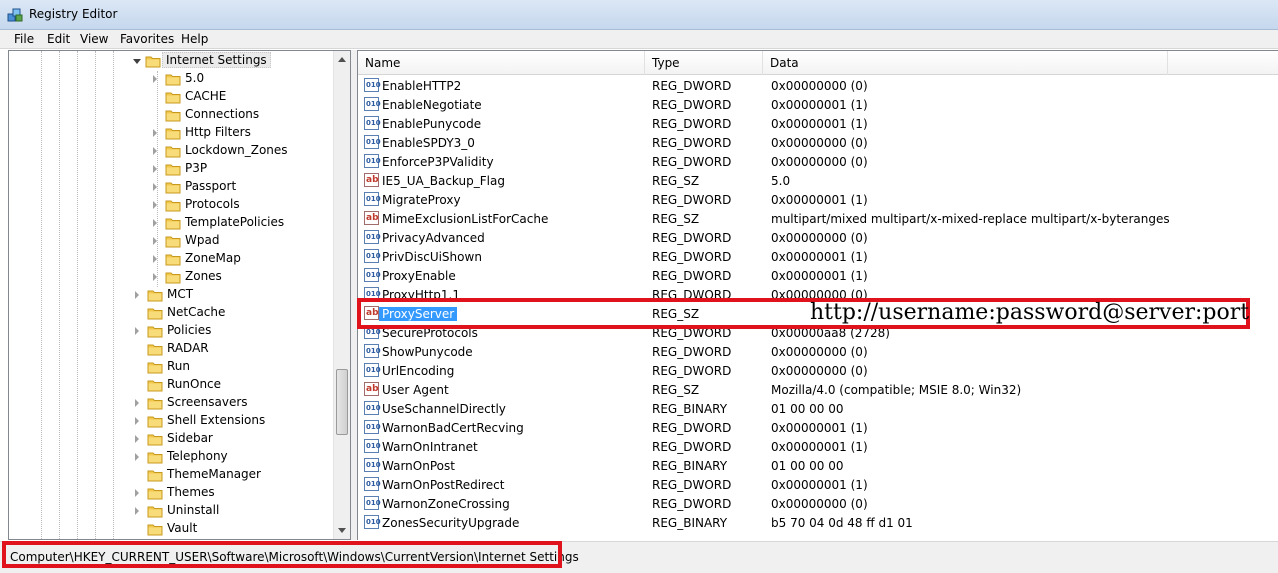 Image resolution: width=1278 pixels, height=573 pixels. Describe the element at coordinates (169, 331) in the screenshot. I see `tree-node-policies: Policies` at that location.